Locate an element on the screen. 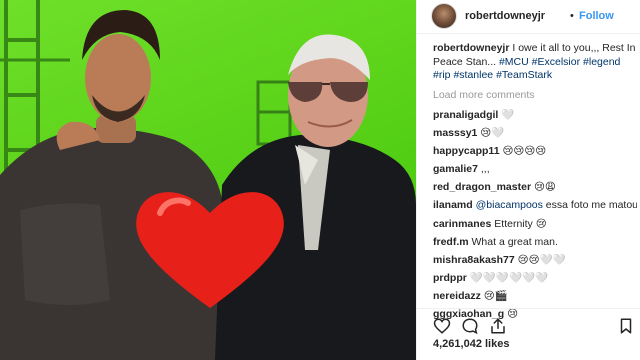 This screenshot has height=360, width=640. comment-text: essa foto me matou is located at coordinates (589, 205).